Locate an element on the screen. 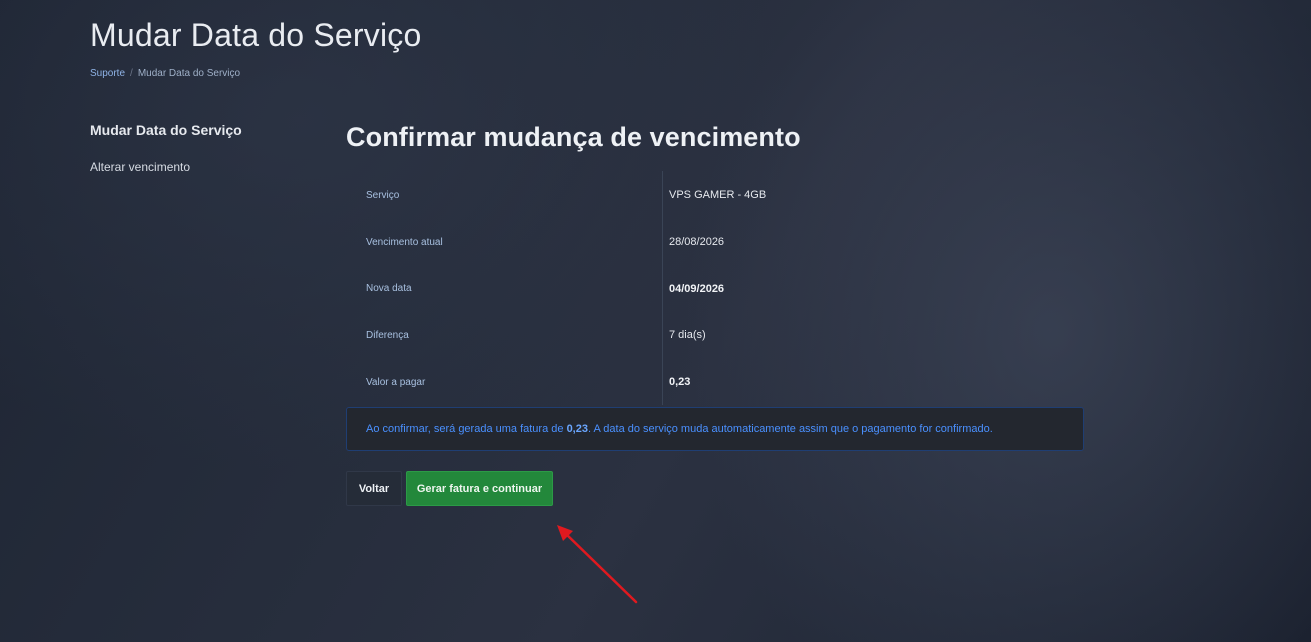 This screenshot has width=1311, height=642. table-row: Vencimento atual 28/08/2026 is located at coordinates (716, 242).